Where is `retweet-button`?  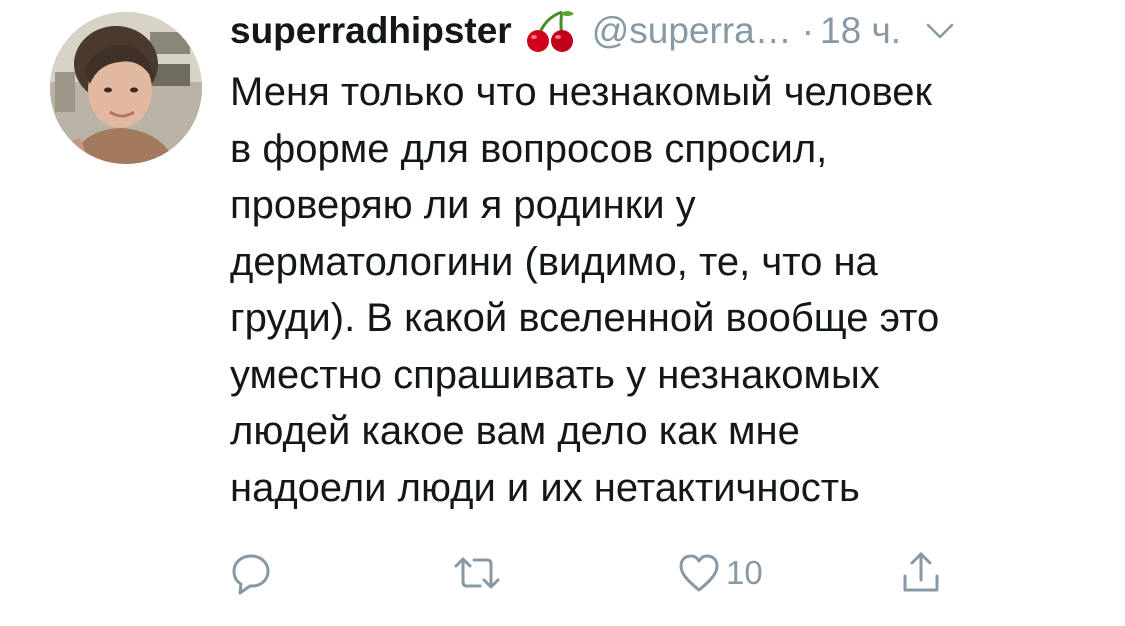
retweet-button is located at coordinates (477, 573).